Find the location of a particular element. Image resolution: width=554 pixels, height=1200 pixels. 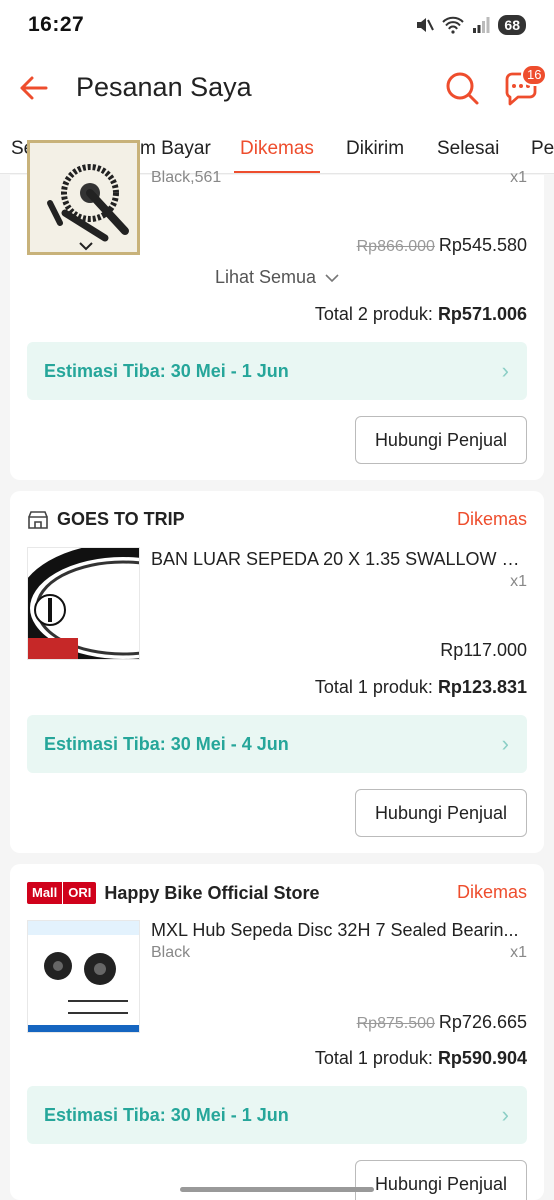

tire-image is located at coordinates (83, 603).